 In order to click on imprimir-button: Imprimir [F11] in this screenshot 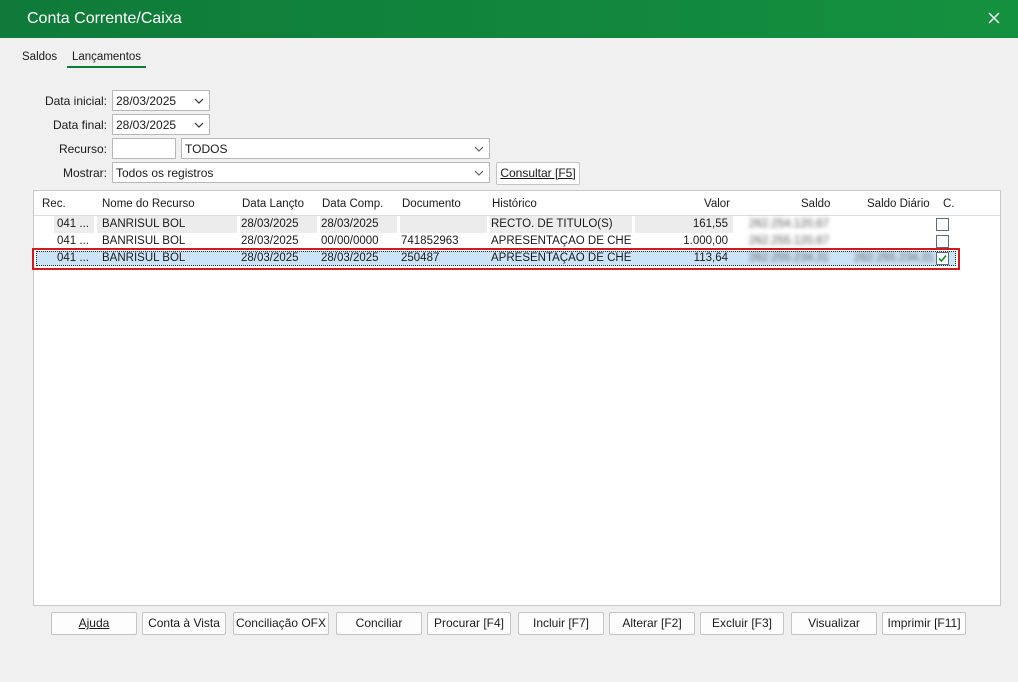, I will do `click(924, 623)`.